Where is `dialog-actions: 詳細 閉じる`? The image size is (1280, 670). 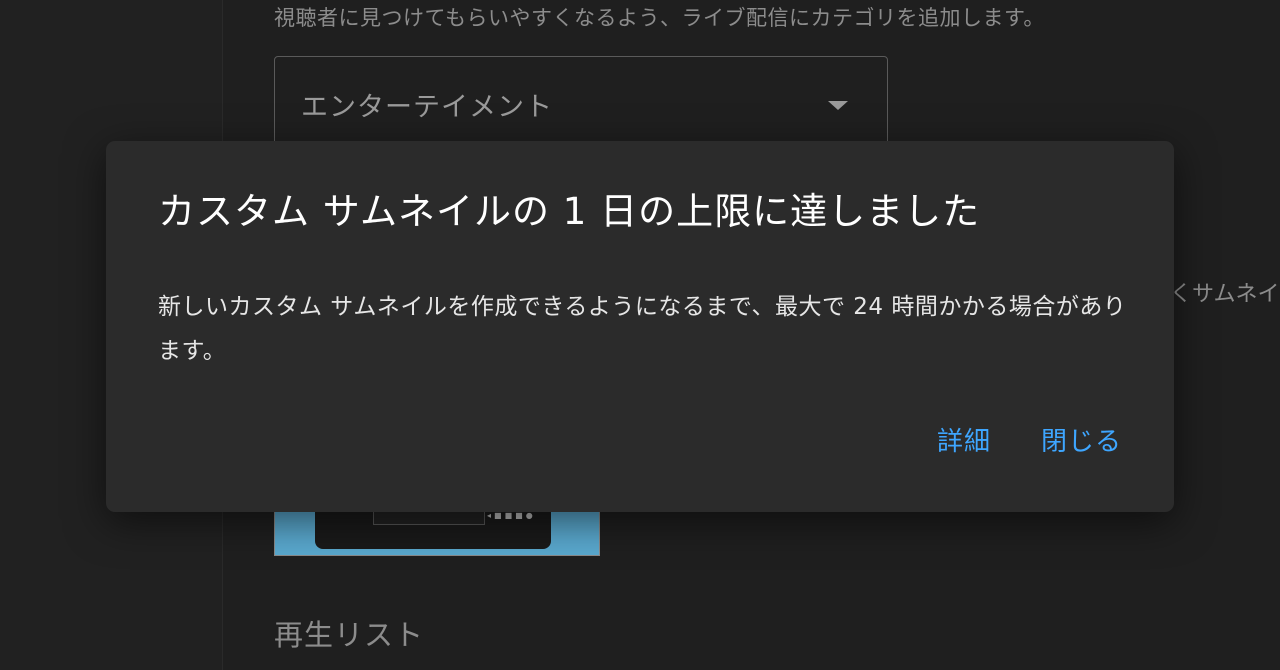
dialog-actions: 詳細 閉じる is located at coordinates (1029, 439).